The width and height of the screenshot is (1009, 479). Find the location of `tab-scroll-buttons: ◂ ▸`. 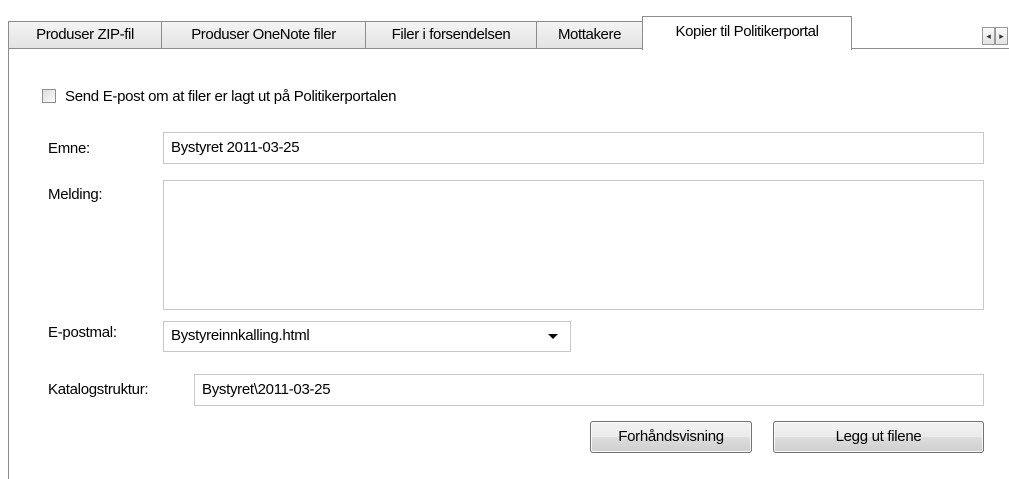

tab-scroll-buttons: ◂ ▸ is located at coordinates (995, 36).